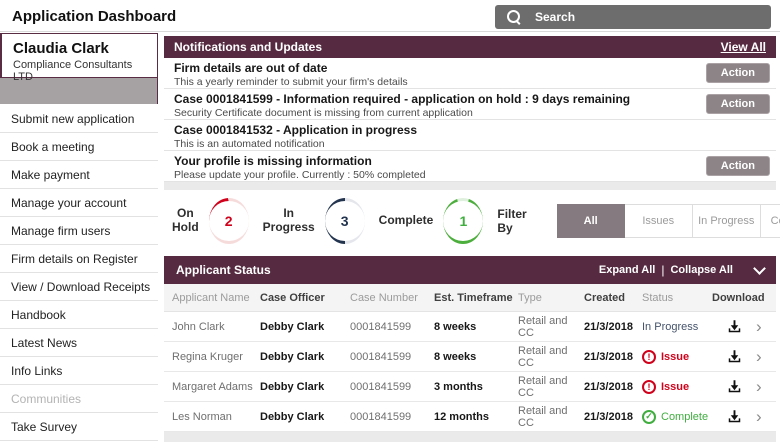 The height and width of the screenshot is (442, 780). Describe the element at coordinates (94, 16) in the screenshot. I see `page-title: Application Dashboard` at that location.